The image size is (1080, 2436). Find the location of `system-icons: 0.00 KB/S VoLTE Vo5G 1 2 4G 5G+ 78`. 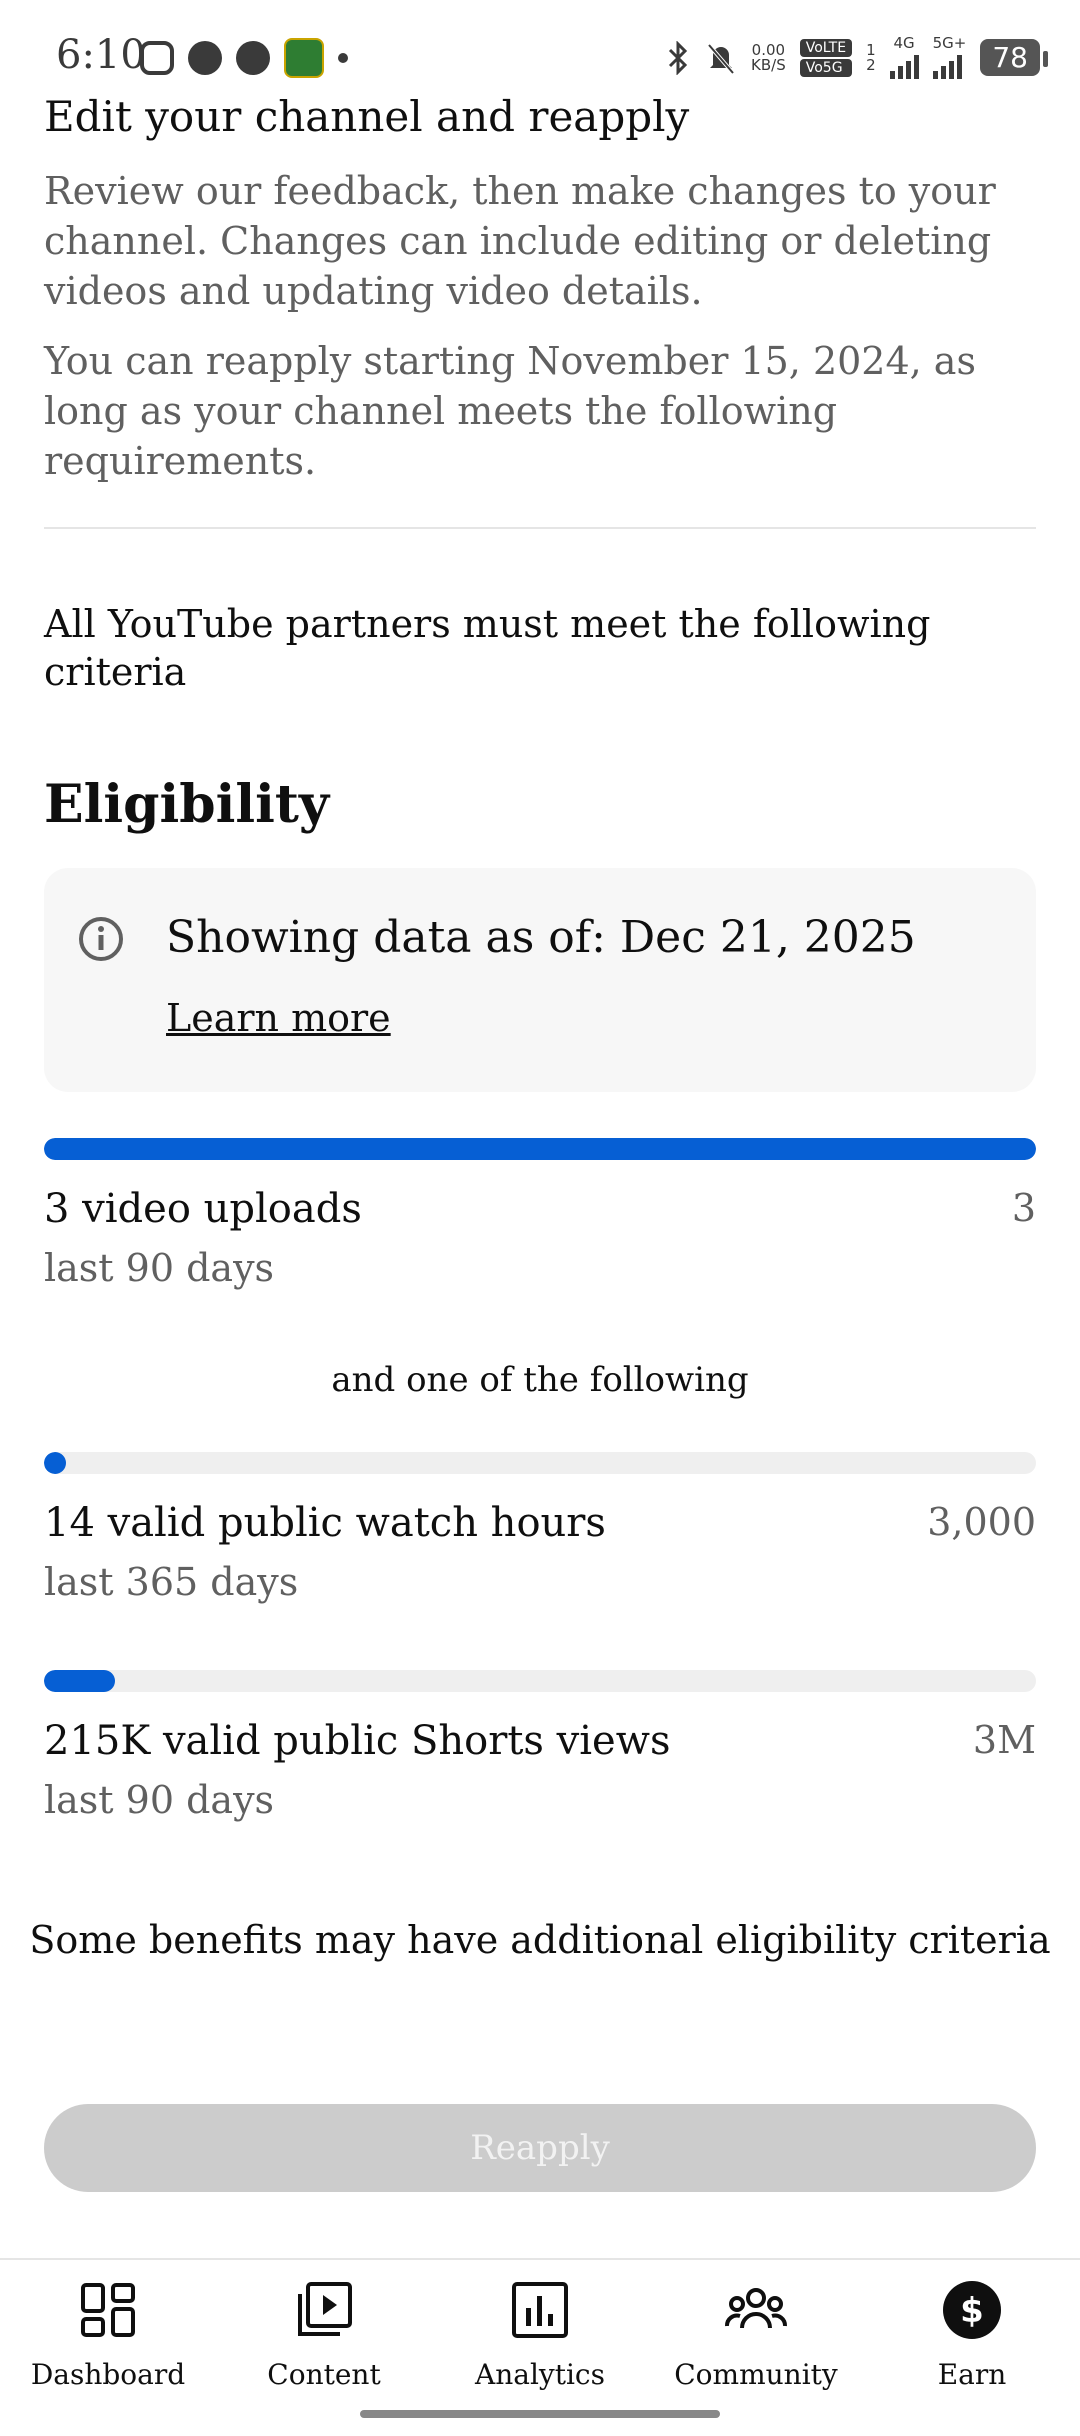

system-icons: 0.00 KB/S VoLTE Vo5G 1 2 4G 5G+ 78 is located at coordinates (856, 56).